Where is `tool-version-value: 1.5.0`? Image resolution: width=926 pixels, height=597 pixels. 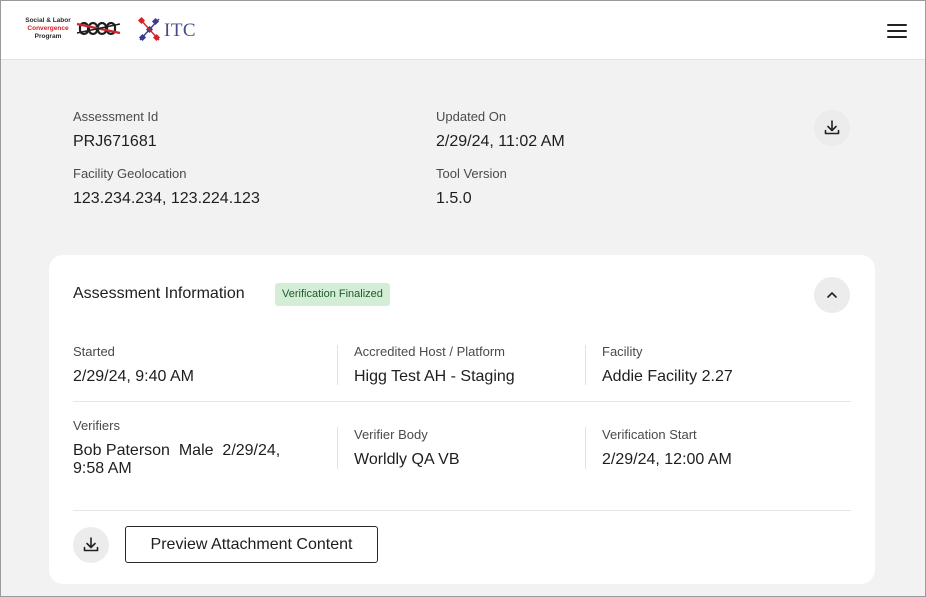
tool-version-value: 1.5.0 is located at coordinates (454, 198).